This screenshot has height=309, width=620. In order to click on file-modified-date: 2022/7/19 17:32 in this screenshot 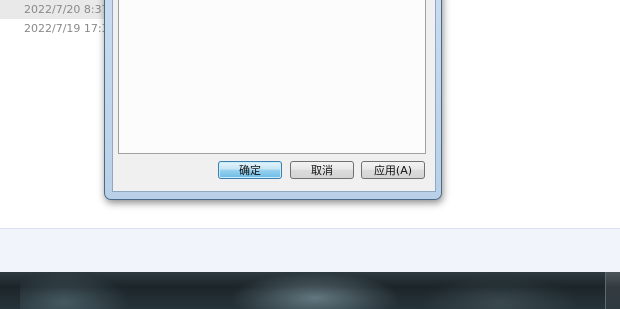, I will do `click(70, 28)`.